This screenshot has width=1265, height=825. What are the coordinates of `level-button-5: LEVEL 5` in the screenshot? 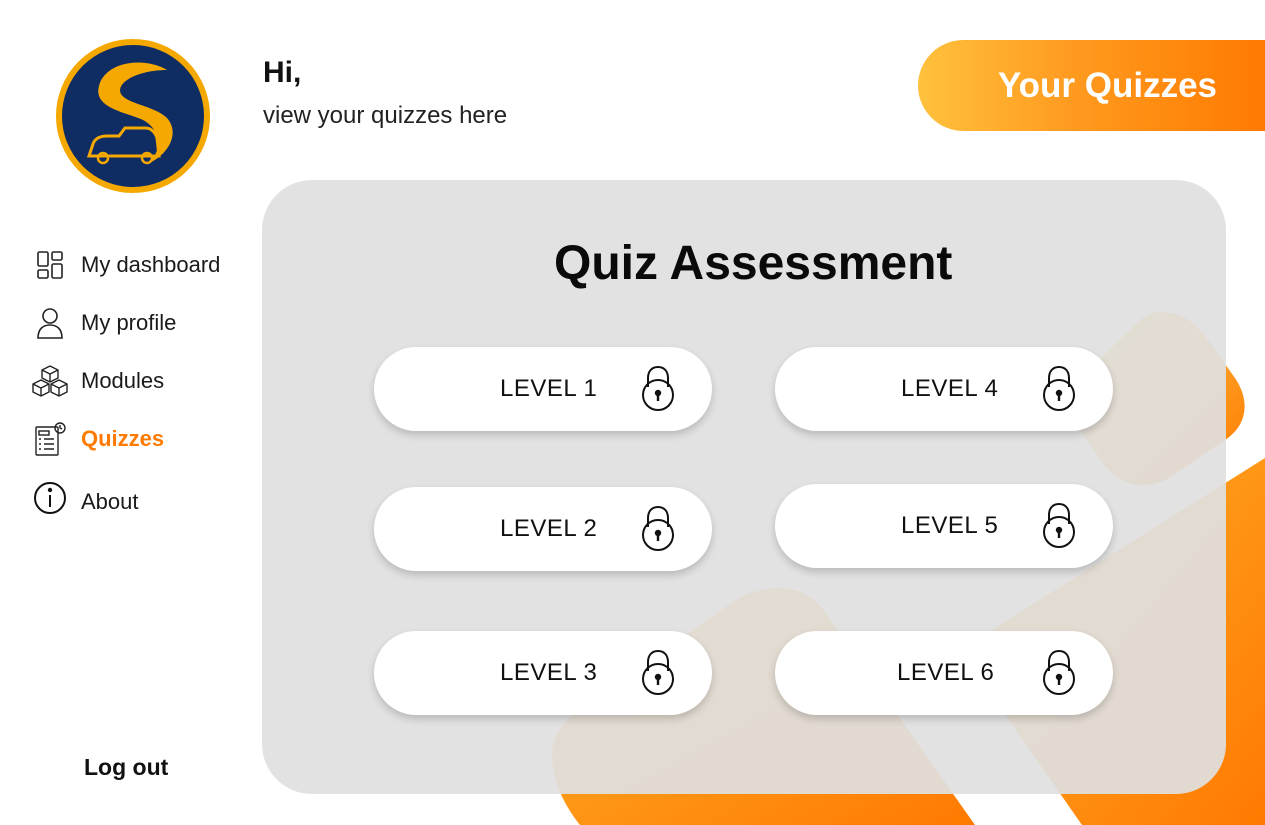 It's located at (944, 526).